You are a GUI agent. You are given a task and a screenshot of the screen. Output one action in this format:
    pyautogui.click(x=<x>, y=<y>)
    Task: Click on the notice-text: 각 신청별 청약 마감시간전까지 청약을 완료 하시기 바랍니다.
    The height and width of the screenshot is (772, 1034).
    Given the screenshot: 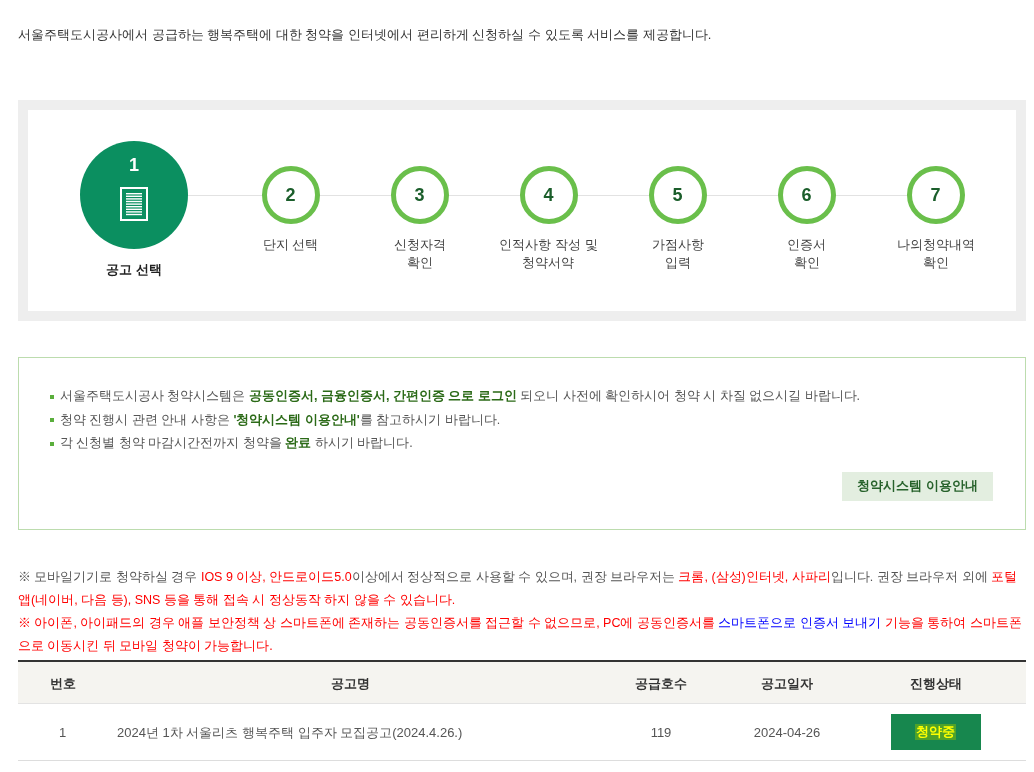 What is the action you would take?
    pyautogui.click(x=236, y=444)
    